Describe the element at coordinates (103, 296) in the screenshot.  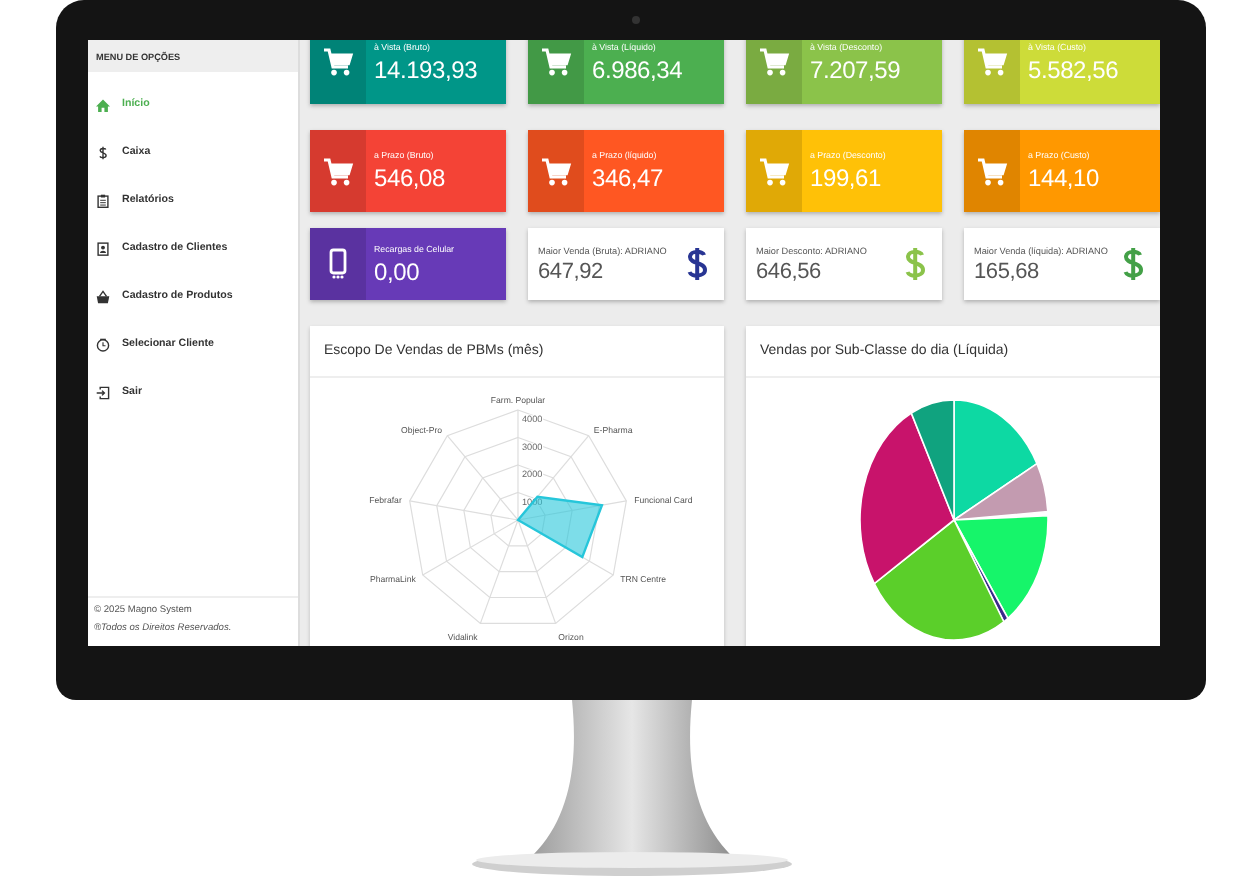
I see `basket-icon` at that location.